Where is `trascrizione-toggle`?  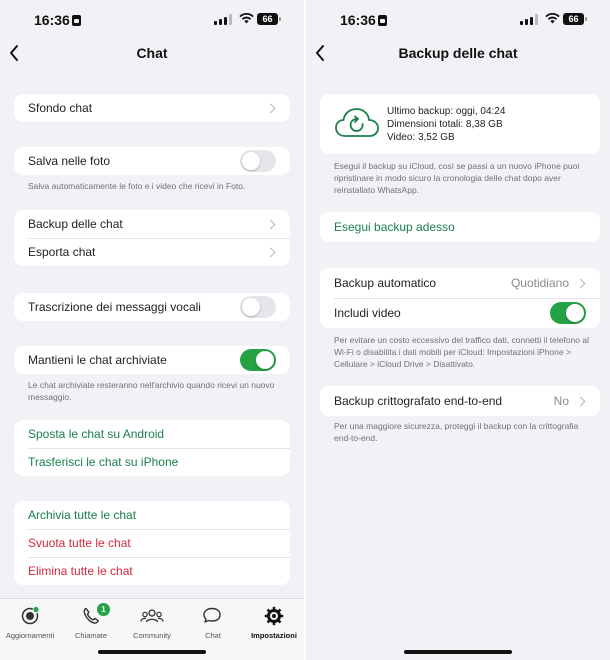
trascrizione-toggle is located at coordinates (258, 307).